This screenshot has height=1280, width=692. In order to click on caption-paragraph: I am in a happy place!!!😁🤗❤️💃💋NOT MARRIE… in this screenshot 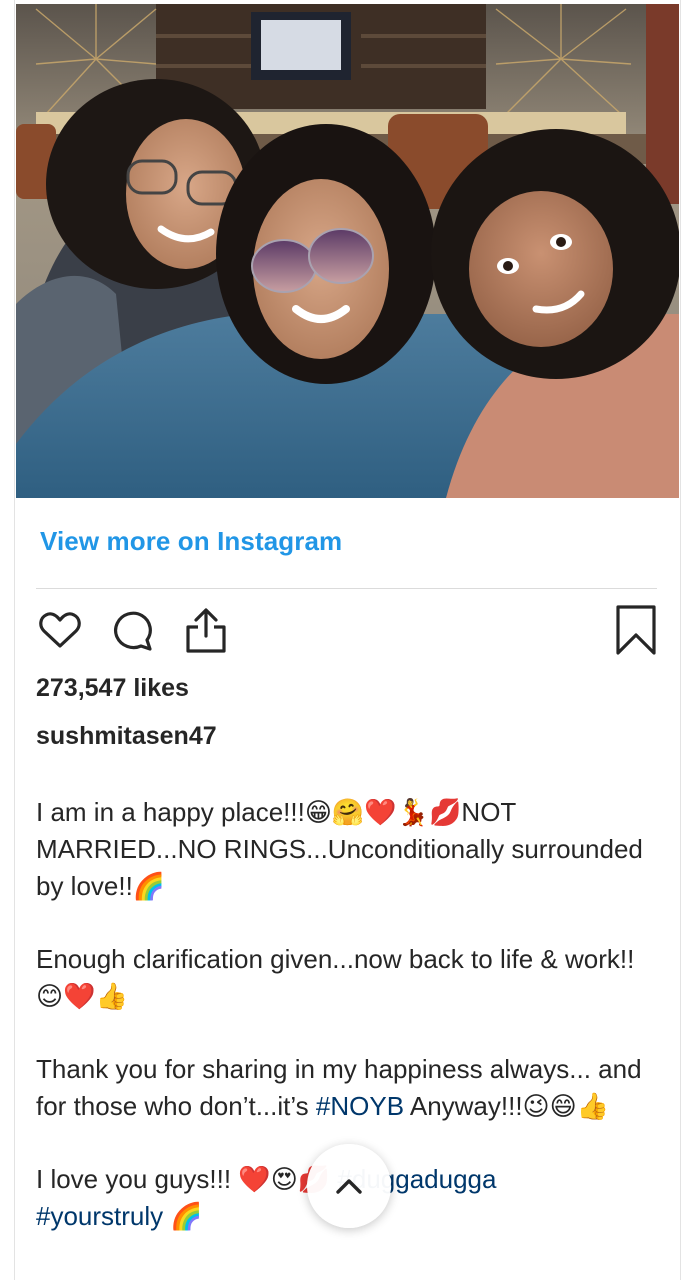, I will do `click(339, 849)`.